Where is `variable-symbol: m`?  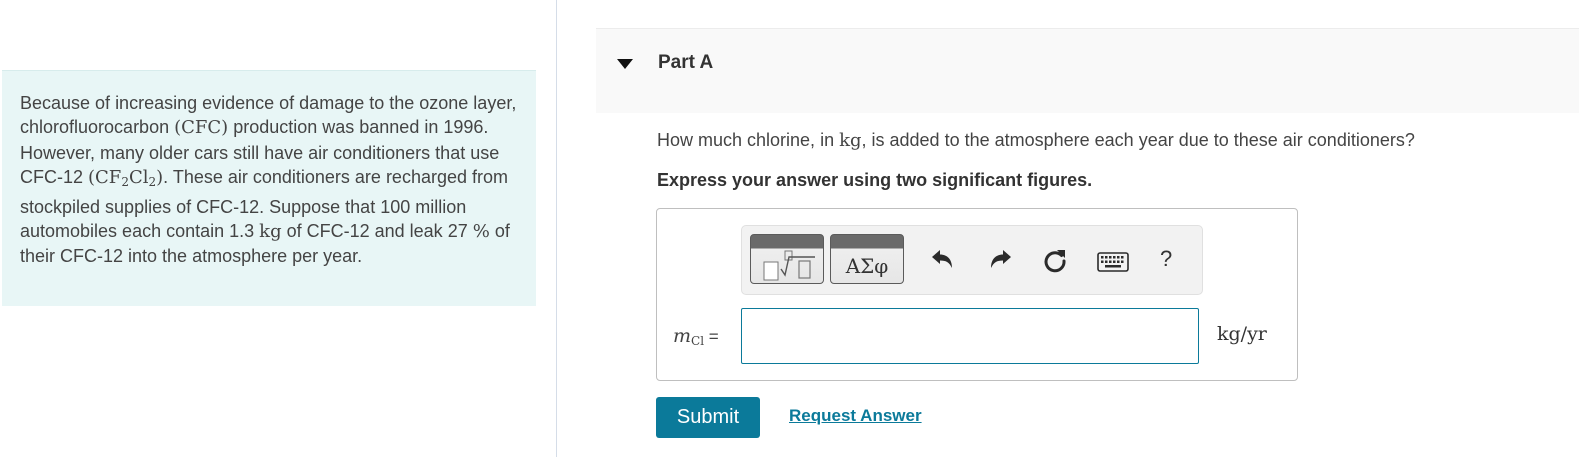 variable-symbol: m is located at coordinates (682, 336).